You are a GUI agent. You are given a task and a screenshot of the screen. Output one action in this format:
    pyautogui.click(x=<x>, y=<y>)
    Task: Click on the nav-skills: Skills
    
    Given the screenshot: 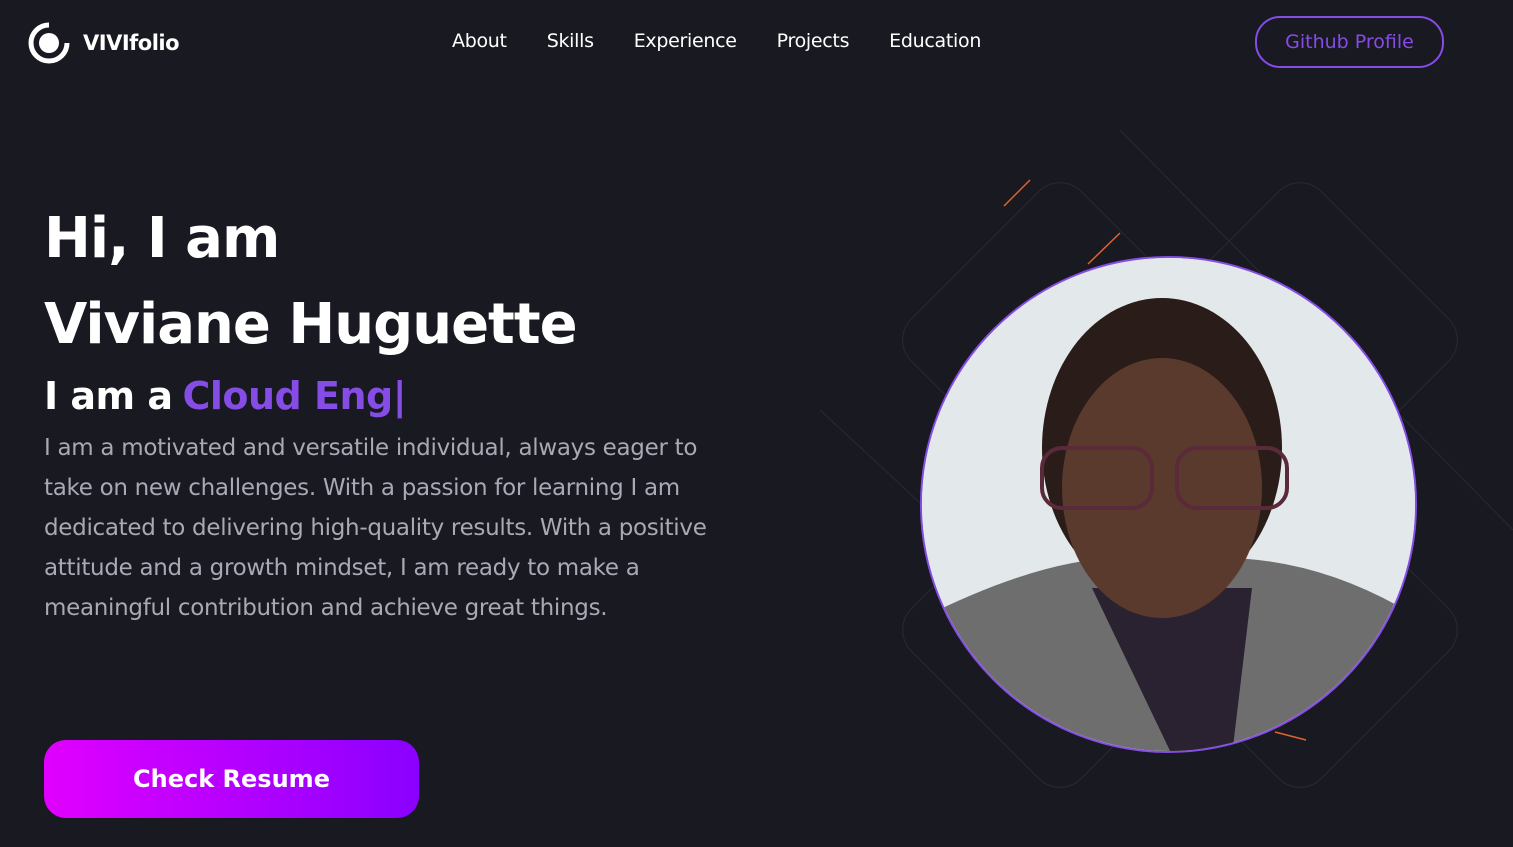 What is the action you would take?
    pyautogui.click(x=570, y=41)
    